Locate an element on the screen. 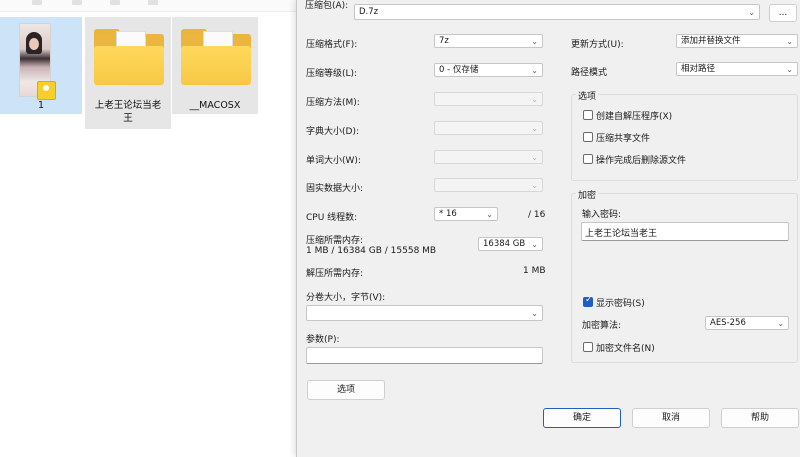  split-label: 分卷大小，字节(V): is located at coordinates (346, 298).